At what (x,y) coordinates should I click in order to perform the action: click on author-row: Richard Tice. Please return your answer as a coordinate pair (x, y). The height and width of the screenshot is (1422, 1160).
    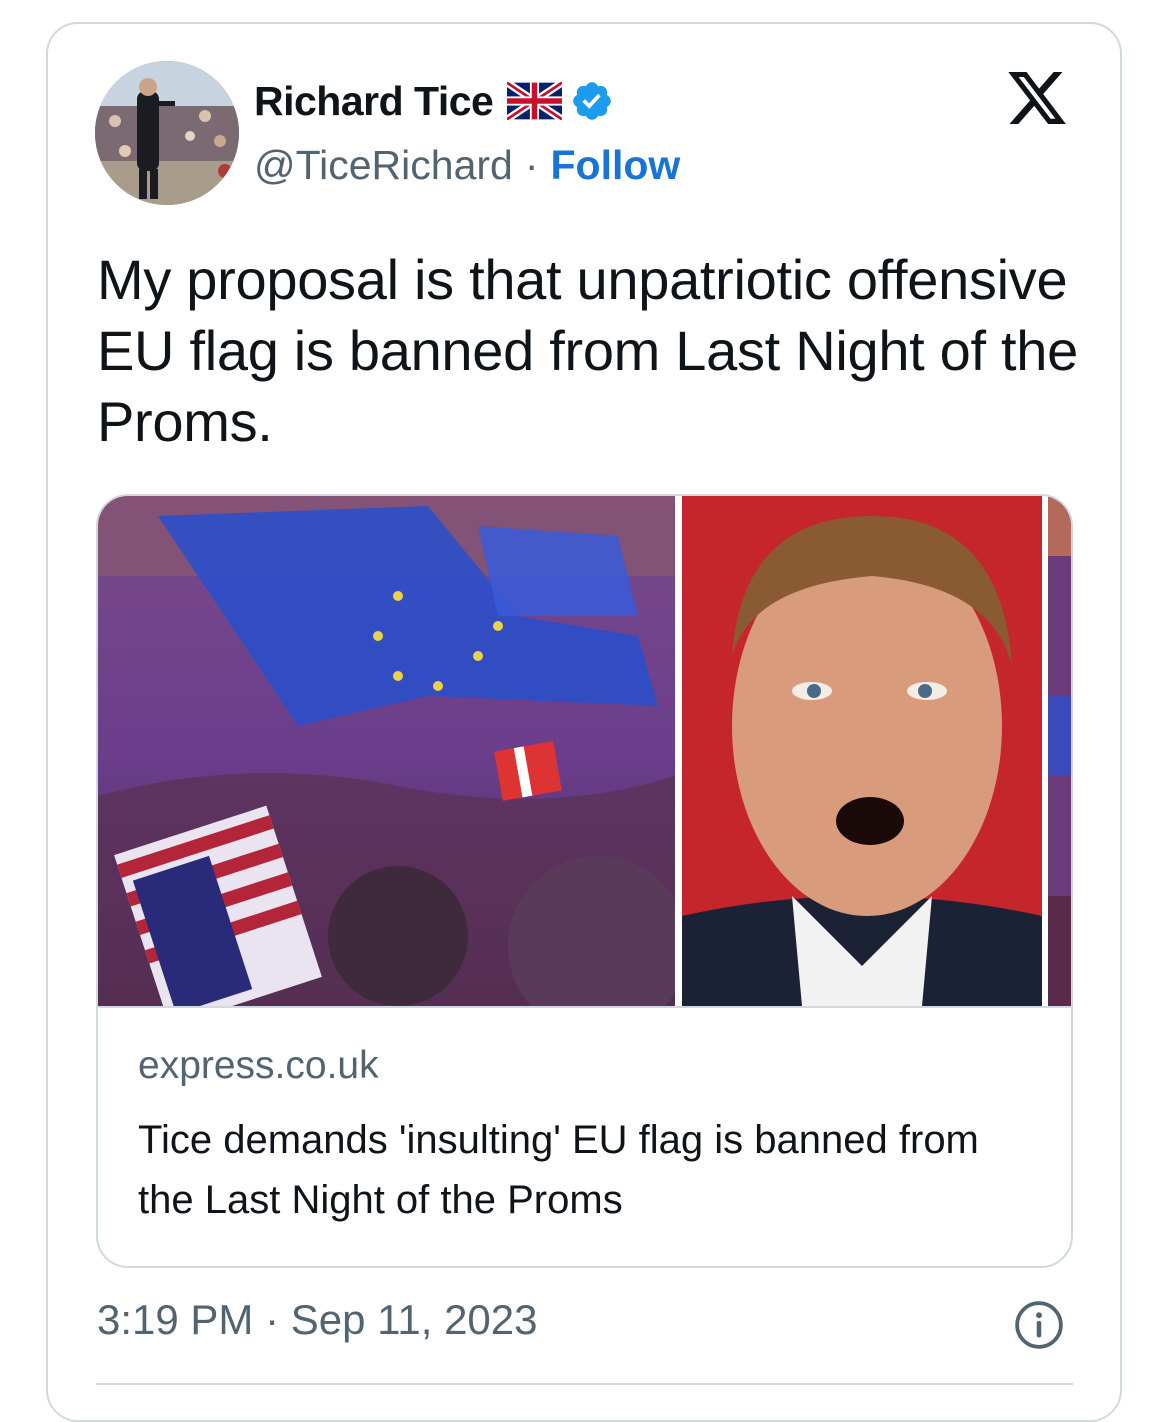
    Looking at the image, I should click on (434, 101).